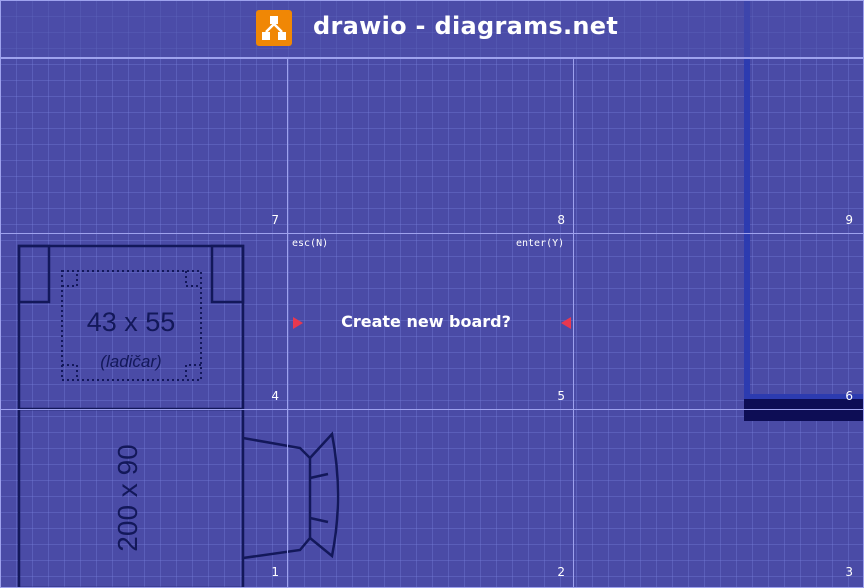 The image size is (864, 588). I want to click on cell-number: 9, so click(849, 220).